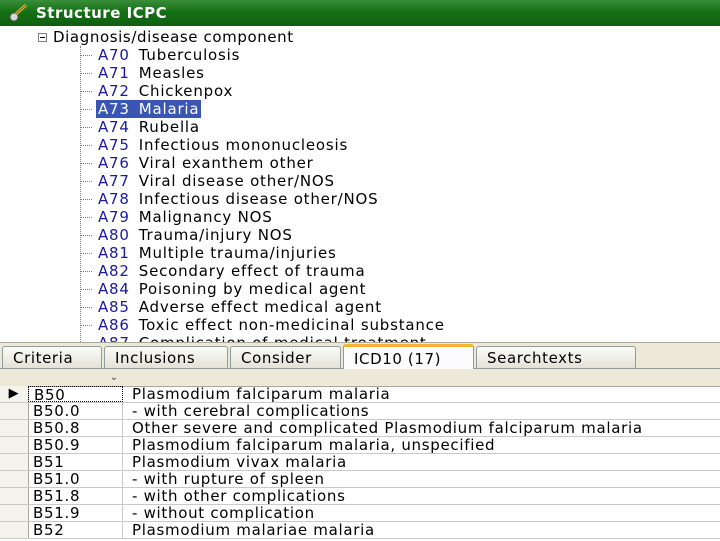 The image size is (720, 541). What do you see at coordinates (285, 357) in the screenshot?
I see `tab-consider: Consider` at bounding box center [285, 357].